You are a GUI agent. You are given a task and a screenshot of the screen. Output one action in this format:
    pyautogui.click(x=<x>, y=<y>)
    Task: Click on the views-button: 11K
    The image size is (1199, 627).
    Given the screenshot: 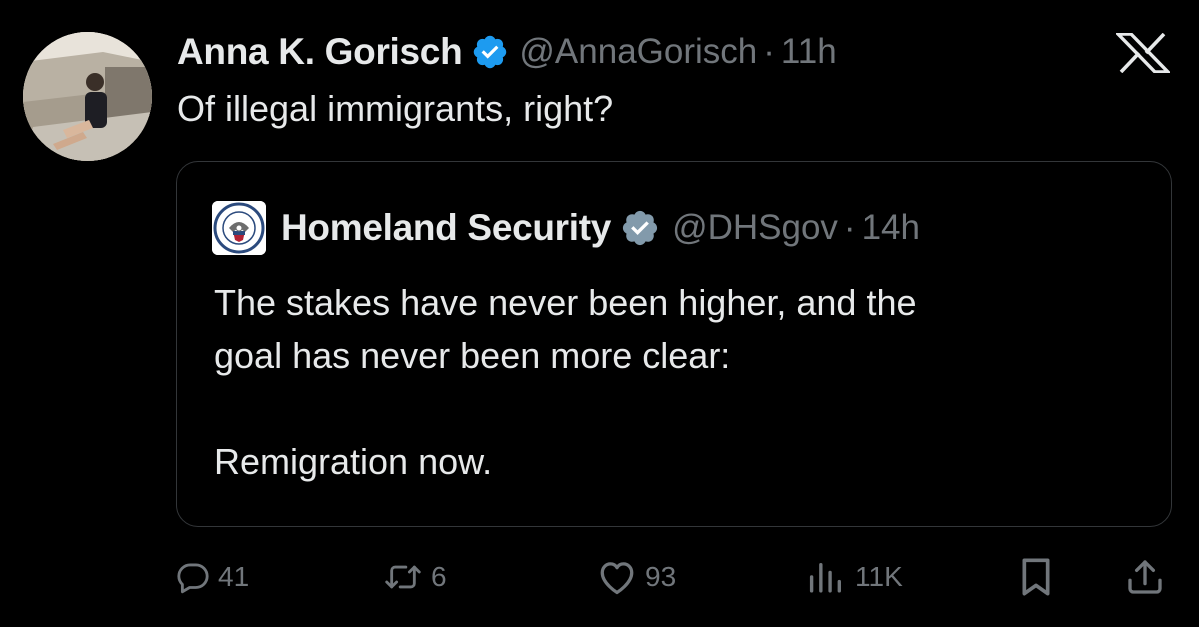 What is the action you would take?
    pyautogui.click(x=855, y=577)
    